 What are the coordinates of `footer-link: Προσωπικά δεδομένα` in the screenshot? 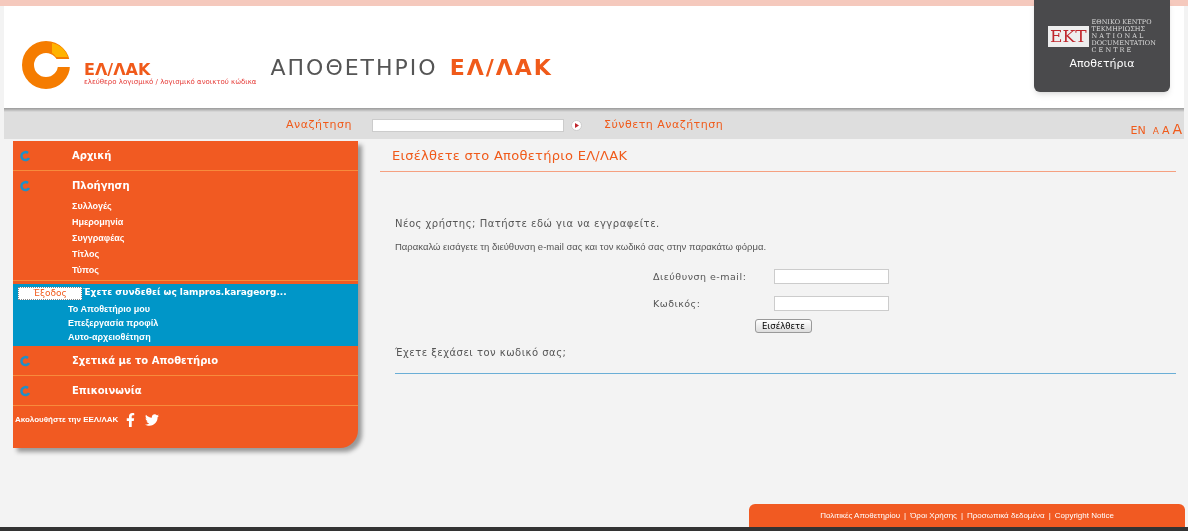 It's located at (1006, 515).